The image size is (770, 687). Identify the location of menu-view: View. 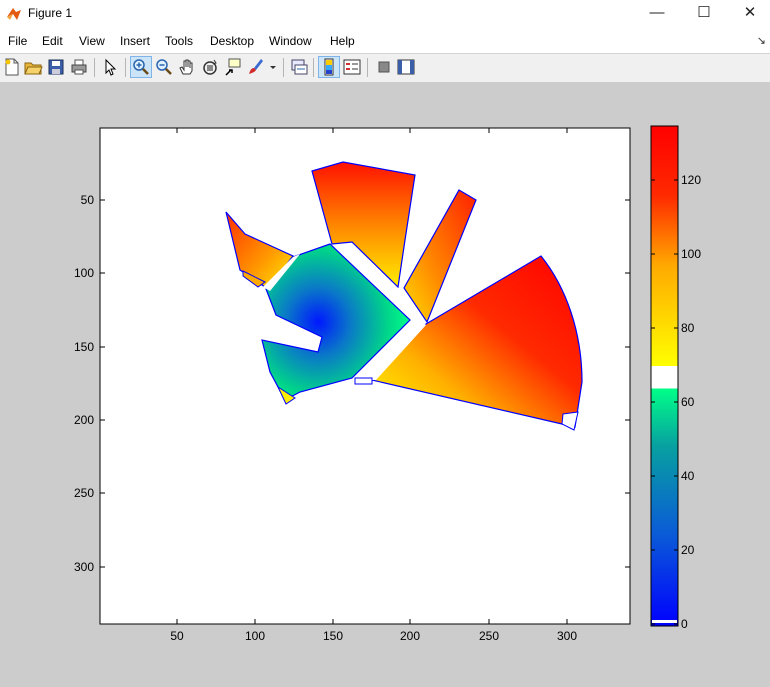
(92, 41).